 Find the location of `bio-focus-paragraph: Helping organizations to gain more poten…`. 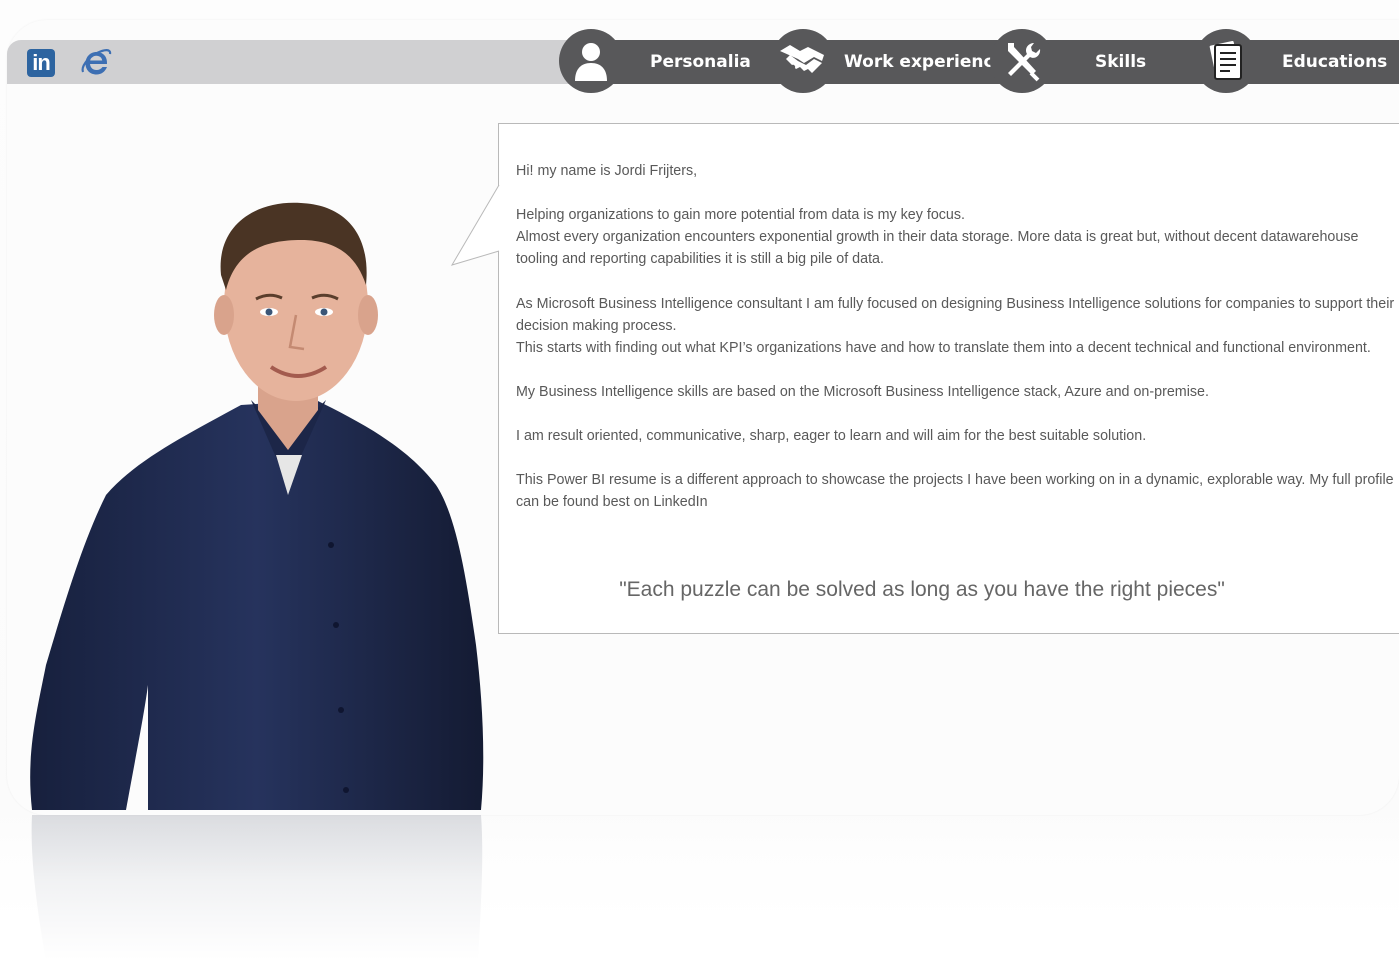

bio-focus-paragraph: Helping organizations to gain more poten… is located at coordinates (956, 237).